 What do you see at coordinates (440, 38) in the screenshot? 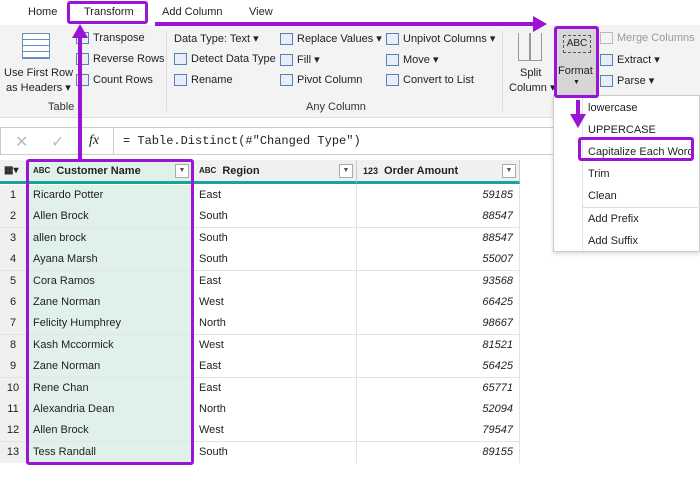
I see `unpivot-columns-button: Unpivot Columns ▾` at bounding box center [440, 38].